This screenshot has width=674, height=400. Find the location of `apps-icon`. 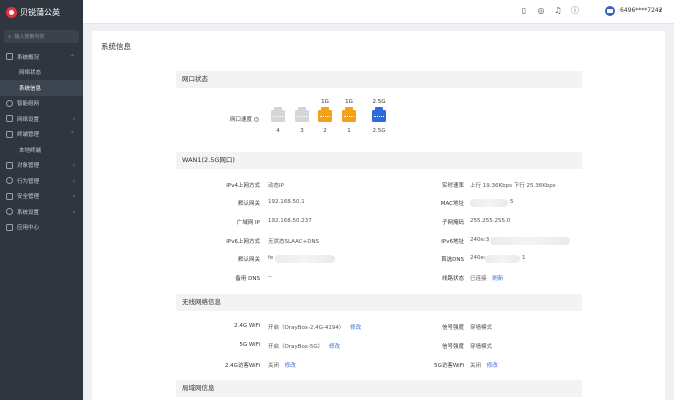

apps-icon is located at coordinates (9, 227).